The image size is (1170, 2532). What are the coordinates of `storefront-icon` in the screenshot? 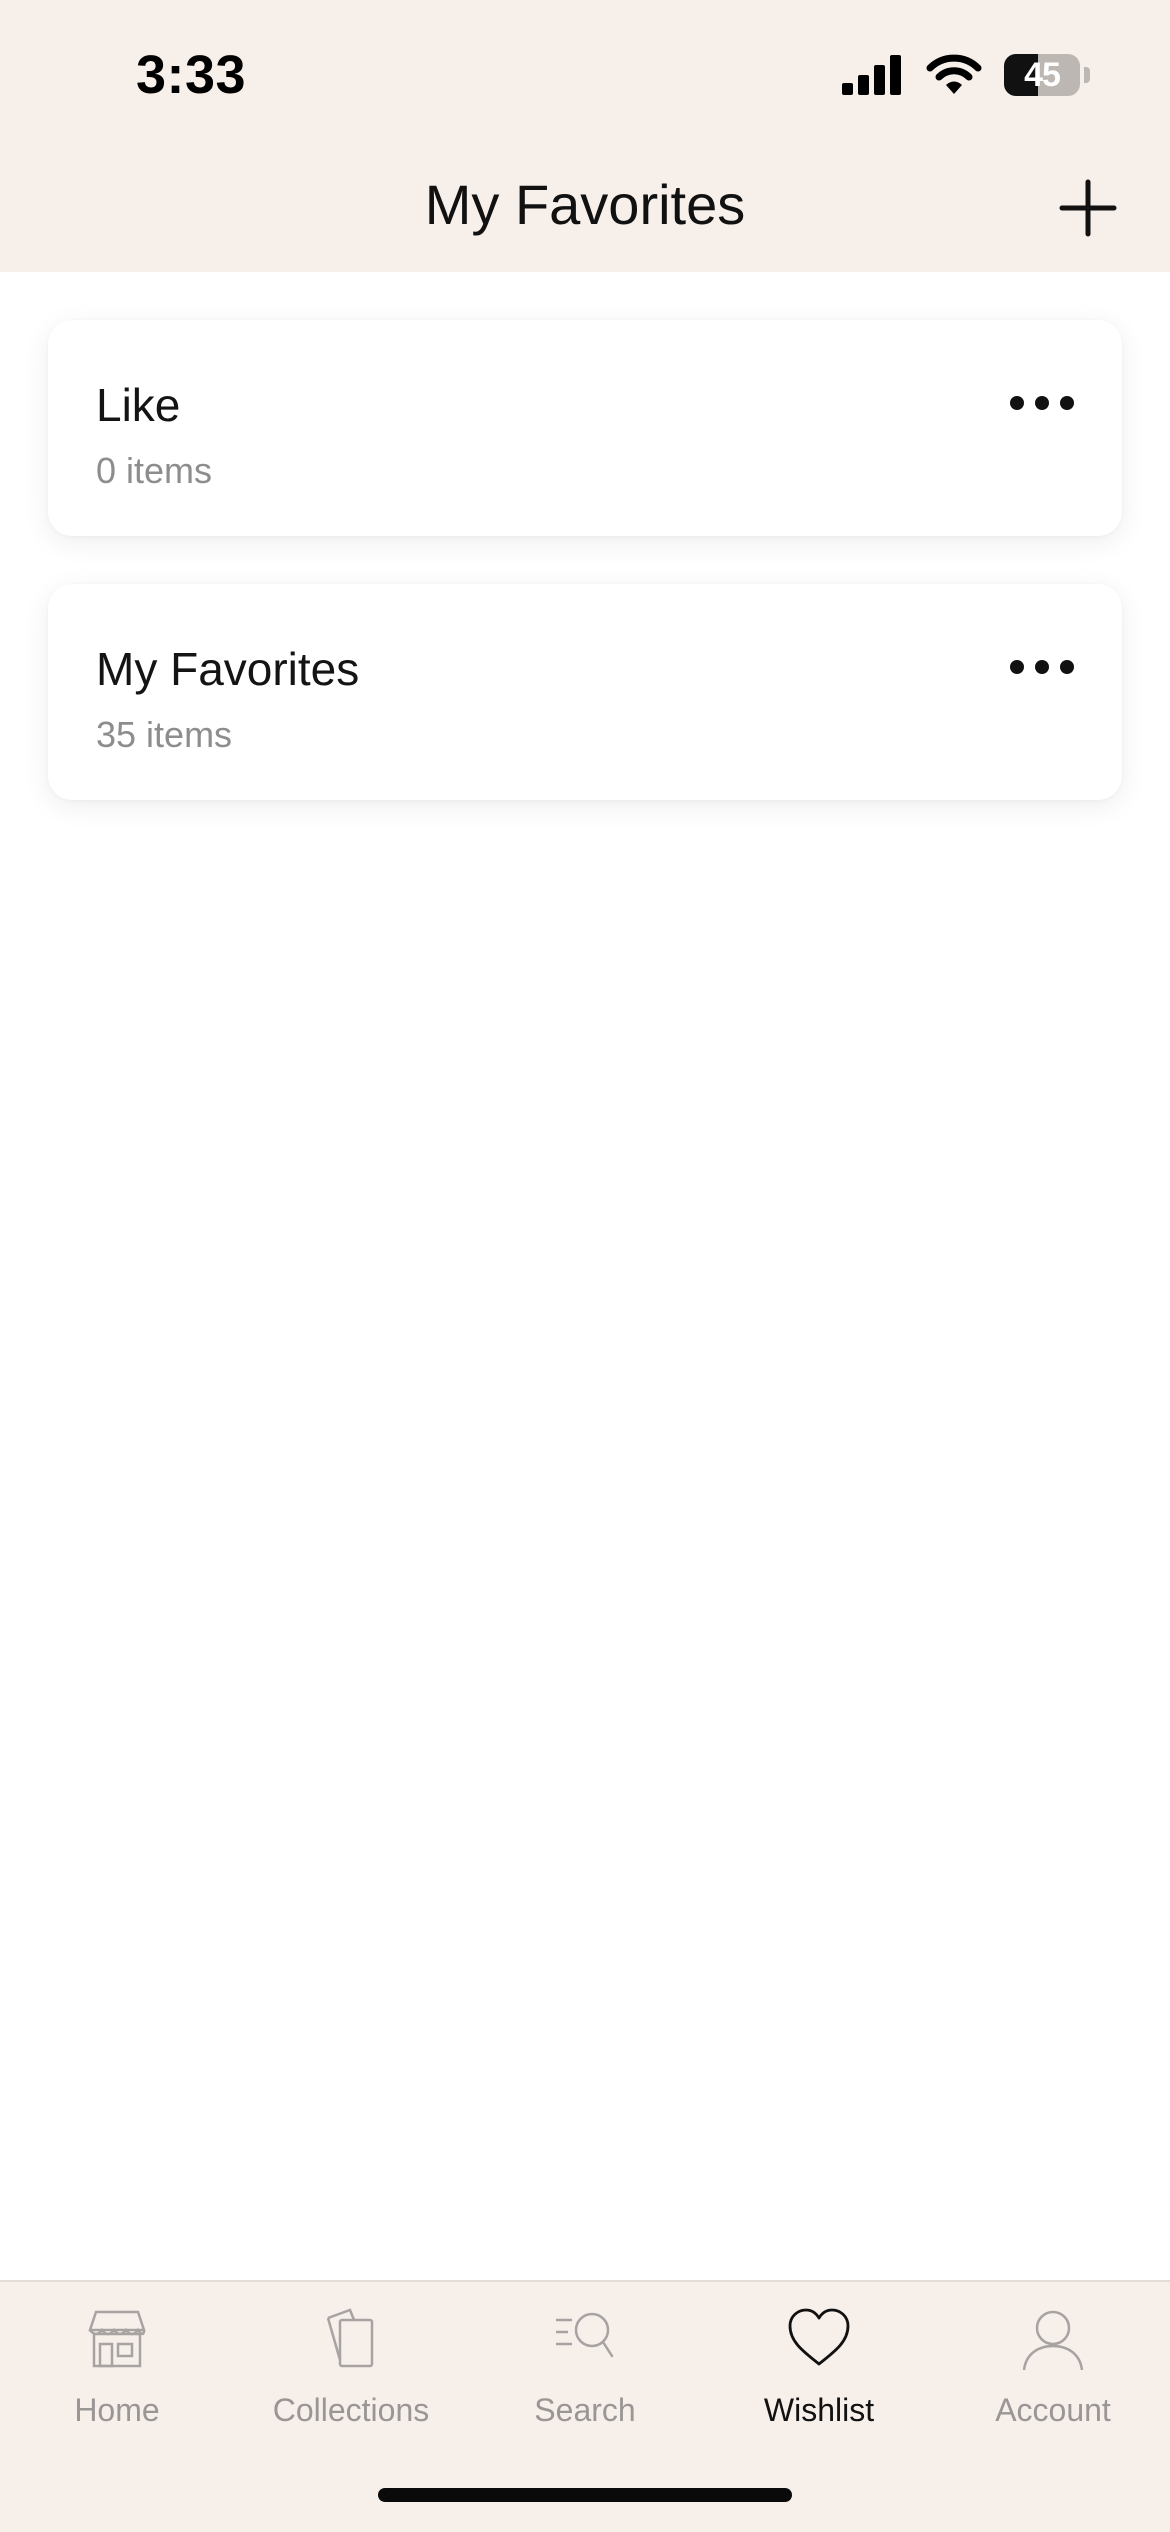 It's located at (117, 2339).